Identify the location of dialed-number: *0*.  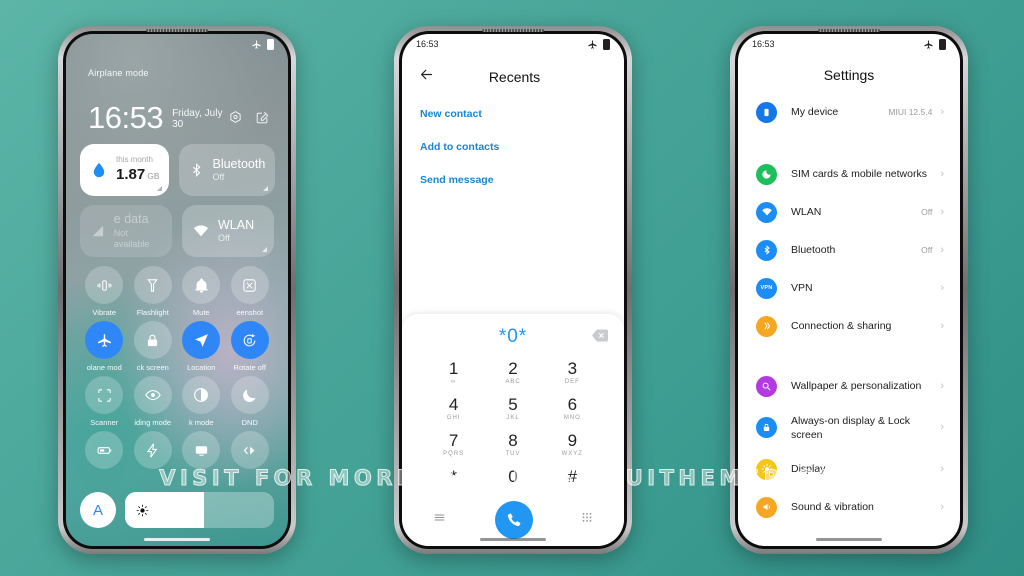
(513, 337).